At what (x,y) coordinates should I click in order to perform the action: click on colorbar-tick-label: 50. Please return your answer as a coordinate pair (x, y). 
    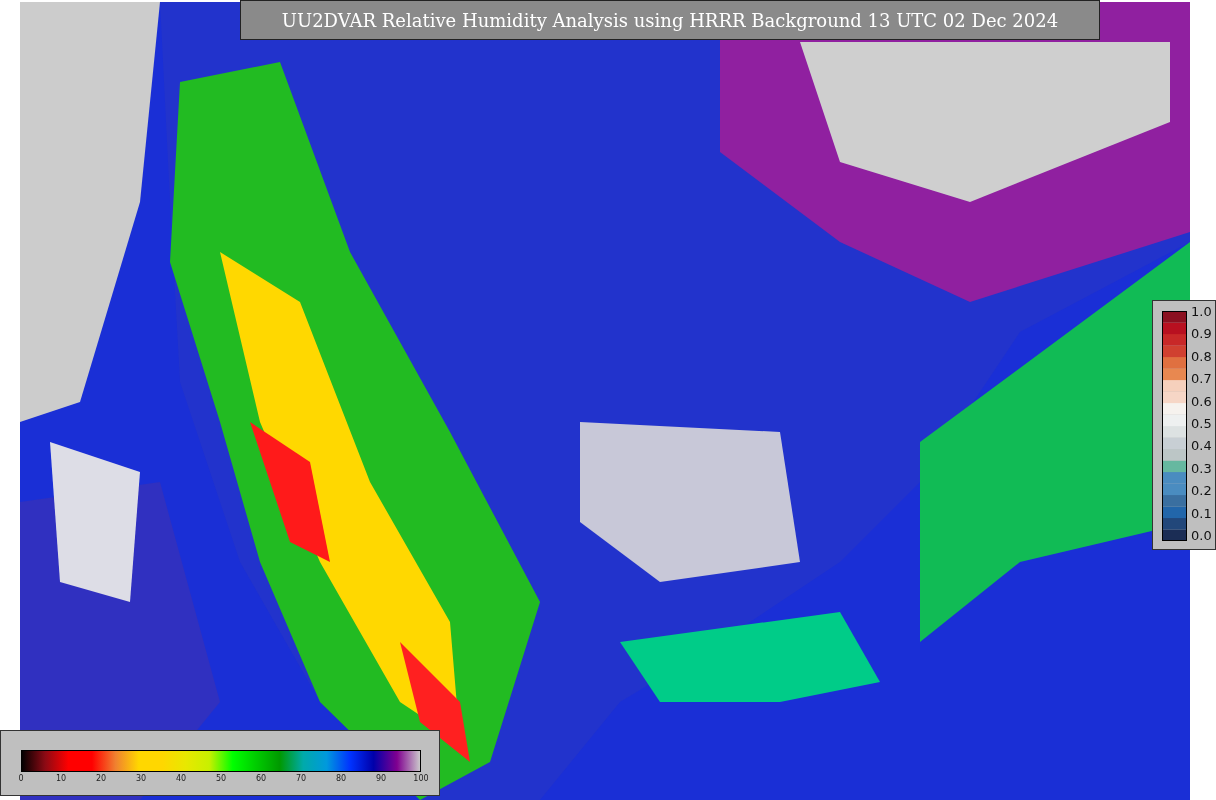
    Looking at the image, I should click on (221, 778).